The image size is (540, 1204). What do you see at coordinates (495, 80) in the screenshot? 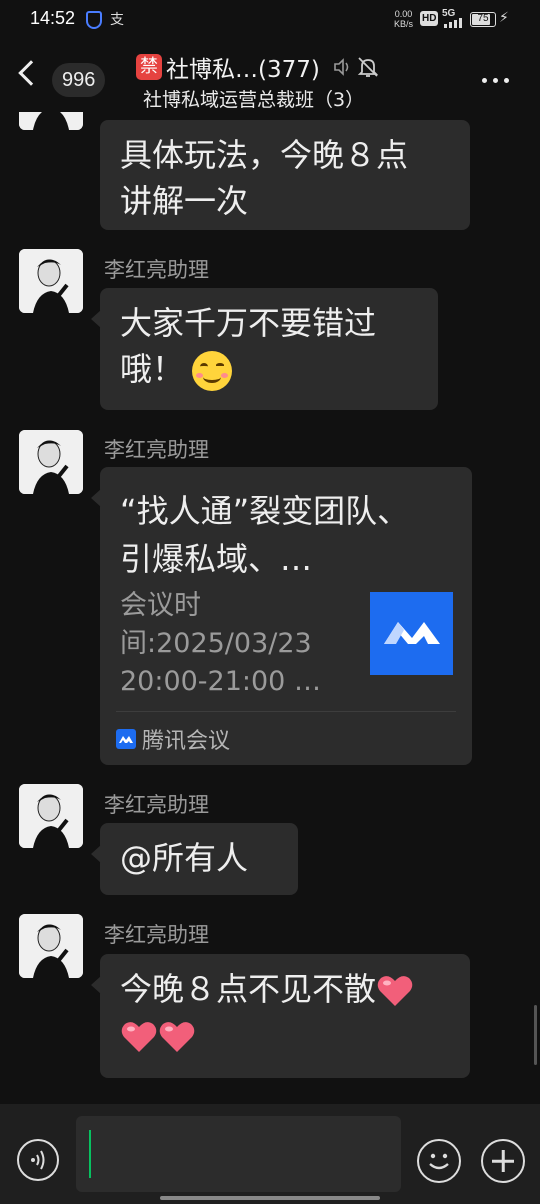
I see `more-options-icon` at bounding box center [495, 80].